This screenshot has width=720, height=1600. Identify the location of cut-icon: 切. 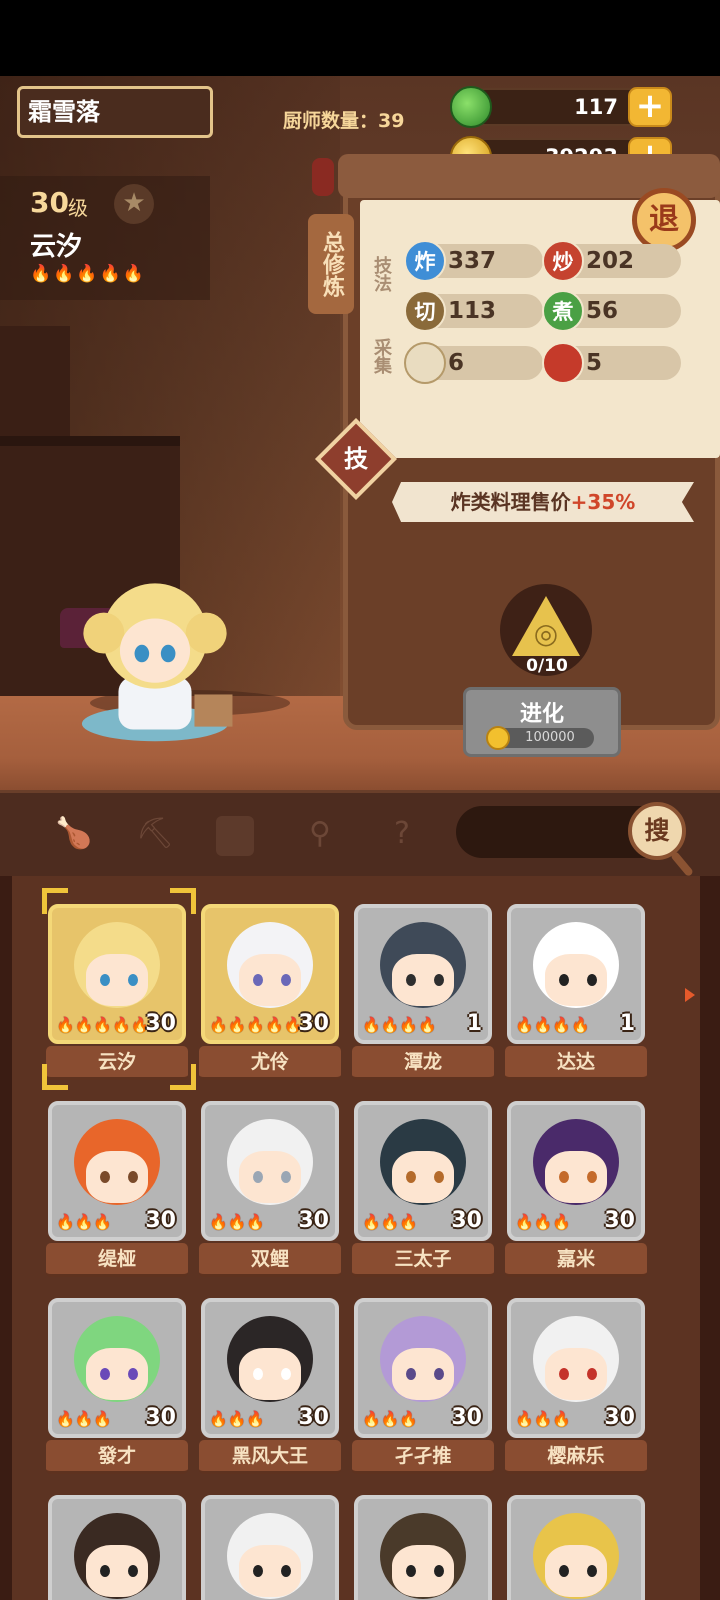
(425, 311).